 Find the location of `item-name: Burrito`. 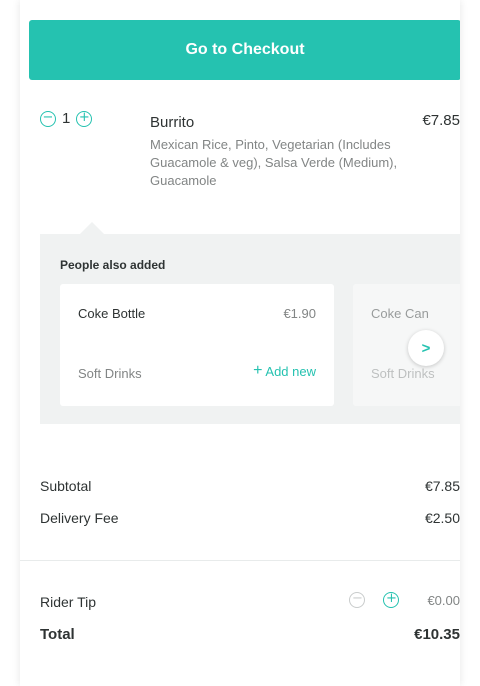

item-name: Burrito is located at coordinates (172, 122).